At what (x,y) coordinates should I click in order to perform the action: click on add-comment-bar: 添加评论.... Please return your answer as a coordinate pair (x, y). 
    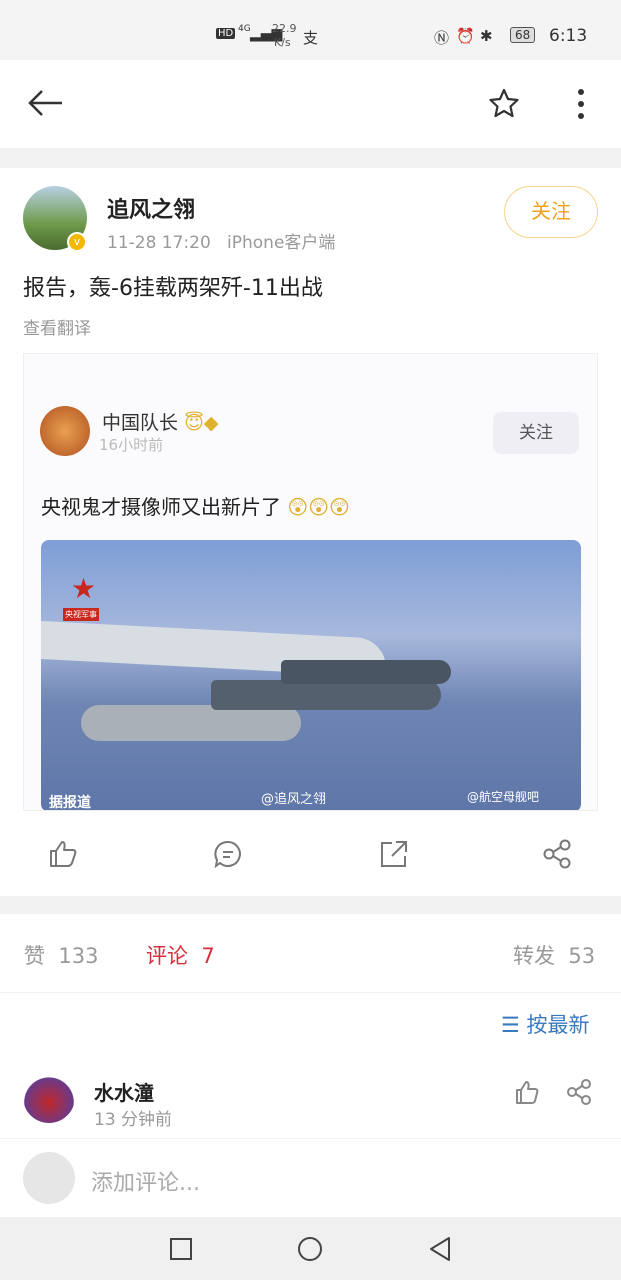
    Looking at the image, I should click on (310, 1178).